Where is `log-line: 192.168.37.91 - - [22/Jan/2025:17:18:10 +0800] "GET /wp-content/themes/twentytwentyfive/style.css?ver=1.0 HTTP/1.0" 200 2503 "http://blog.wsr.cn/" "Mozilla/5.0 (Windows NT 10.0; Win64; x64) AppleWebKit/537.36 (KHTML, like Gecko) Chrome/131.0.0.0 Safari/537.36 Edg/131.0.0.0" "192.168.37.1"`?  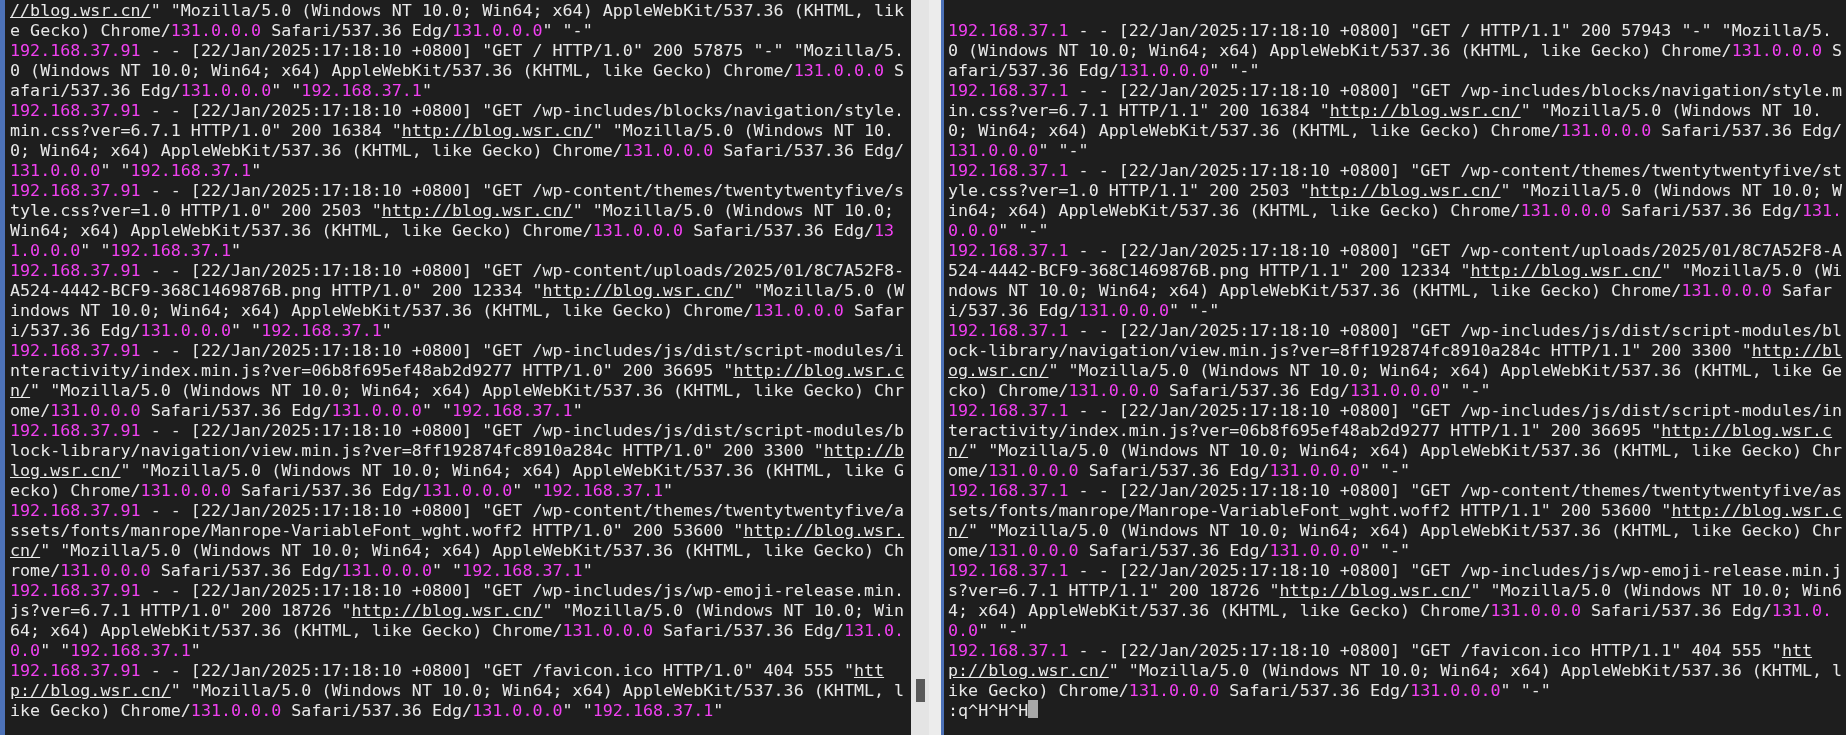
log-line: 192.168.37.91 - - [22/Jan/2025:17:18:10 +0800] "GET /wp-content/themes/twentytwentyfive/style.css?ver=1.0 HTTP/1.0" 200 2503 "http://blog.wsr.cn/" "Mozilla/5.0 (Windows NT 10.0; Win64; x64) AppleWebKit/537.36 (KHTML, like Gecko) Chrome/131.0.0.0 Safari/537.36 Edg/131.0.0.0" "192.168.37.1" is located at coordinates (457, 220).